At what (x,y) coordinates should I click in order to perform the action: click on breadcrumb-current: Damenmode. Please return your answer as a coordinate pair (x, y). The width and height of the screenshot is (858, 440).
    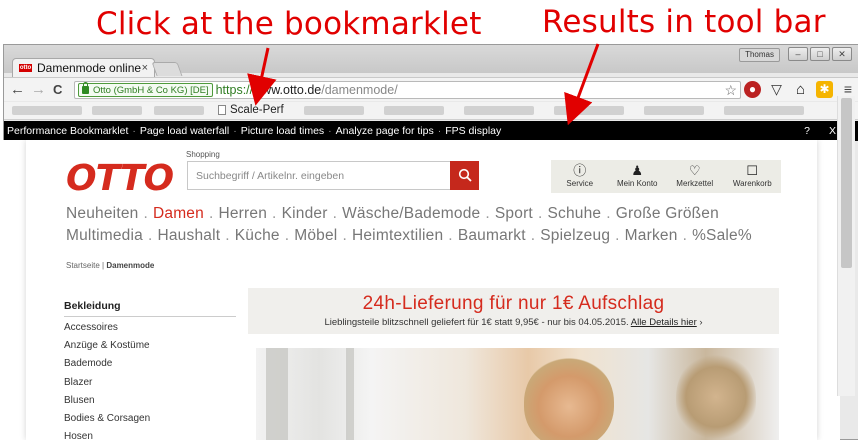
    Looking at the image, I should click on (130, 265).